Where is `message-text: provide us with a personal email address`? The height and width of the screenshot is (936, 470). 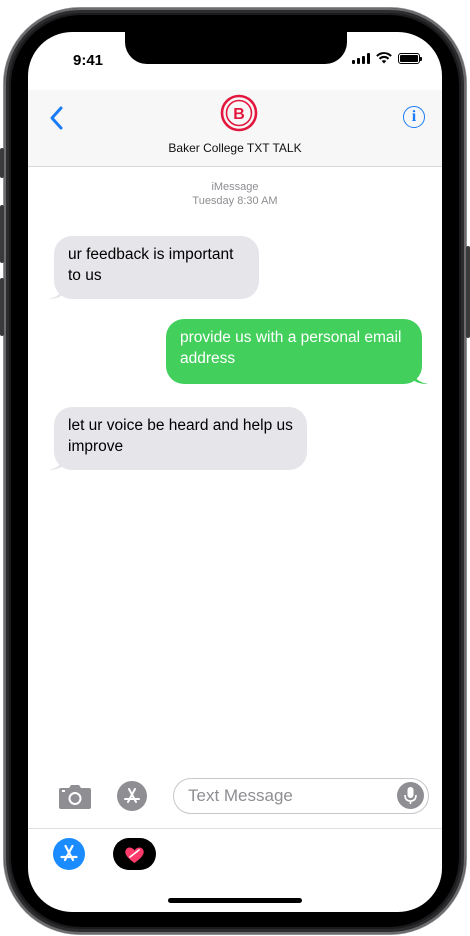
message-text: provide us with a personal email address is located at coordinates (291, 348).